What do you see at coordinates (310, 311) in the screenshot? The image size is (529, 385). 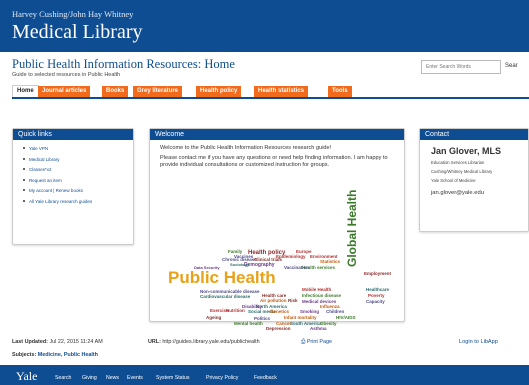 I see `cloud-word: Smoking` at bounding box center [310, 311].